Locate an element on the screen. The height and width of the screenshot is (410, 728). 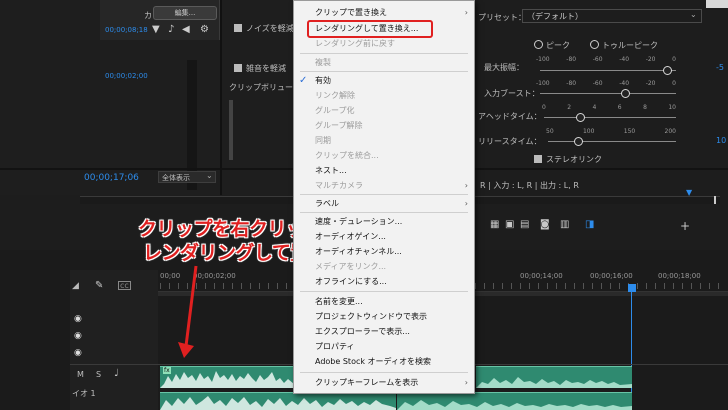
menu-item-label-color: ラベル › is located at coordinates (384, 204).